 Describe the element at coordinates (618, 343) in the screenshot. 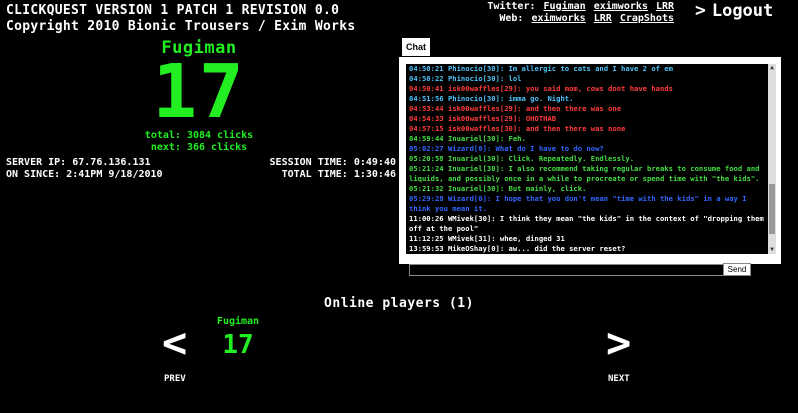

I see `next-arrow-icon: >` at that location.